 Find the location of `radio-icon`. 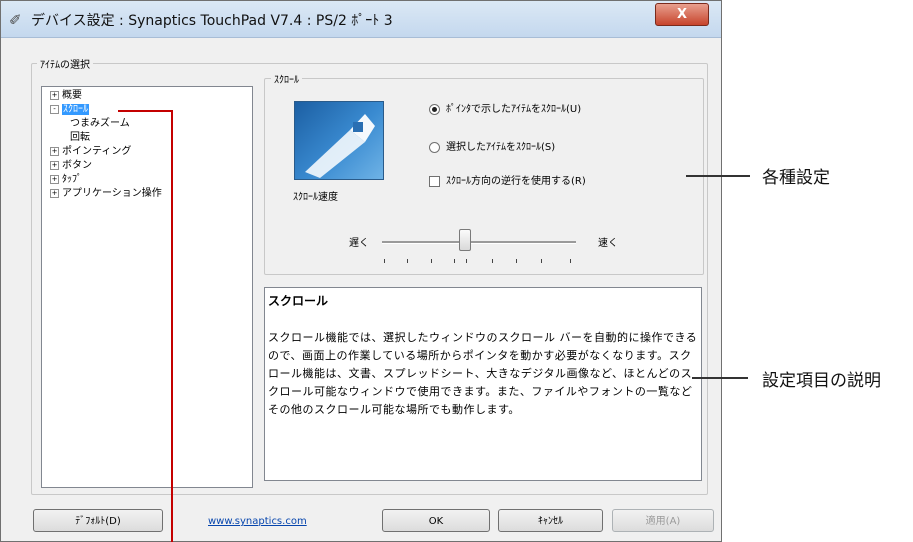

radio-icon is located at coordinates (434, 147).